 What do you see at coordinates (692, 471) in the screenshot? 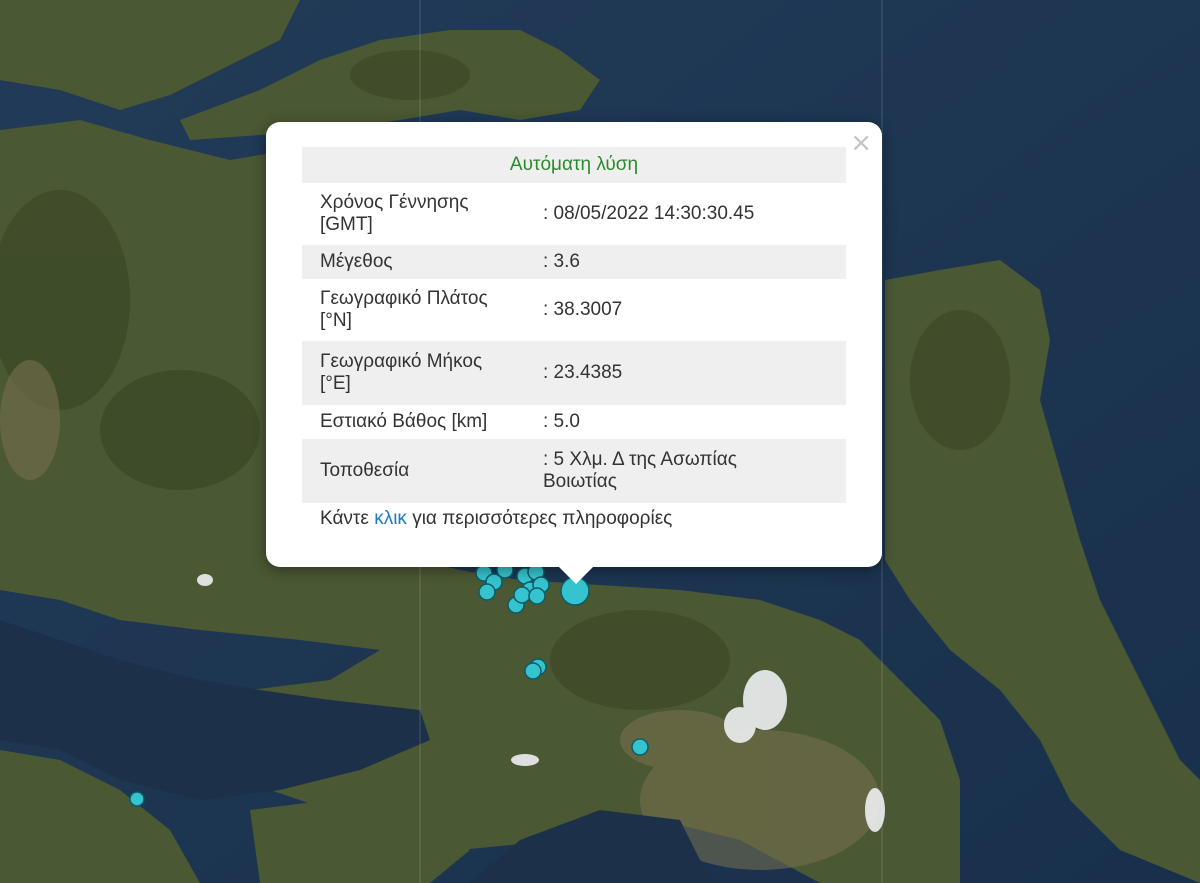
I see `location-value: : 5 Χλμ. Δ της Ασωπίας Βοιωτίας` at bounding box center [692, 471].